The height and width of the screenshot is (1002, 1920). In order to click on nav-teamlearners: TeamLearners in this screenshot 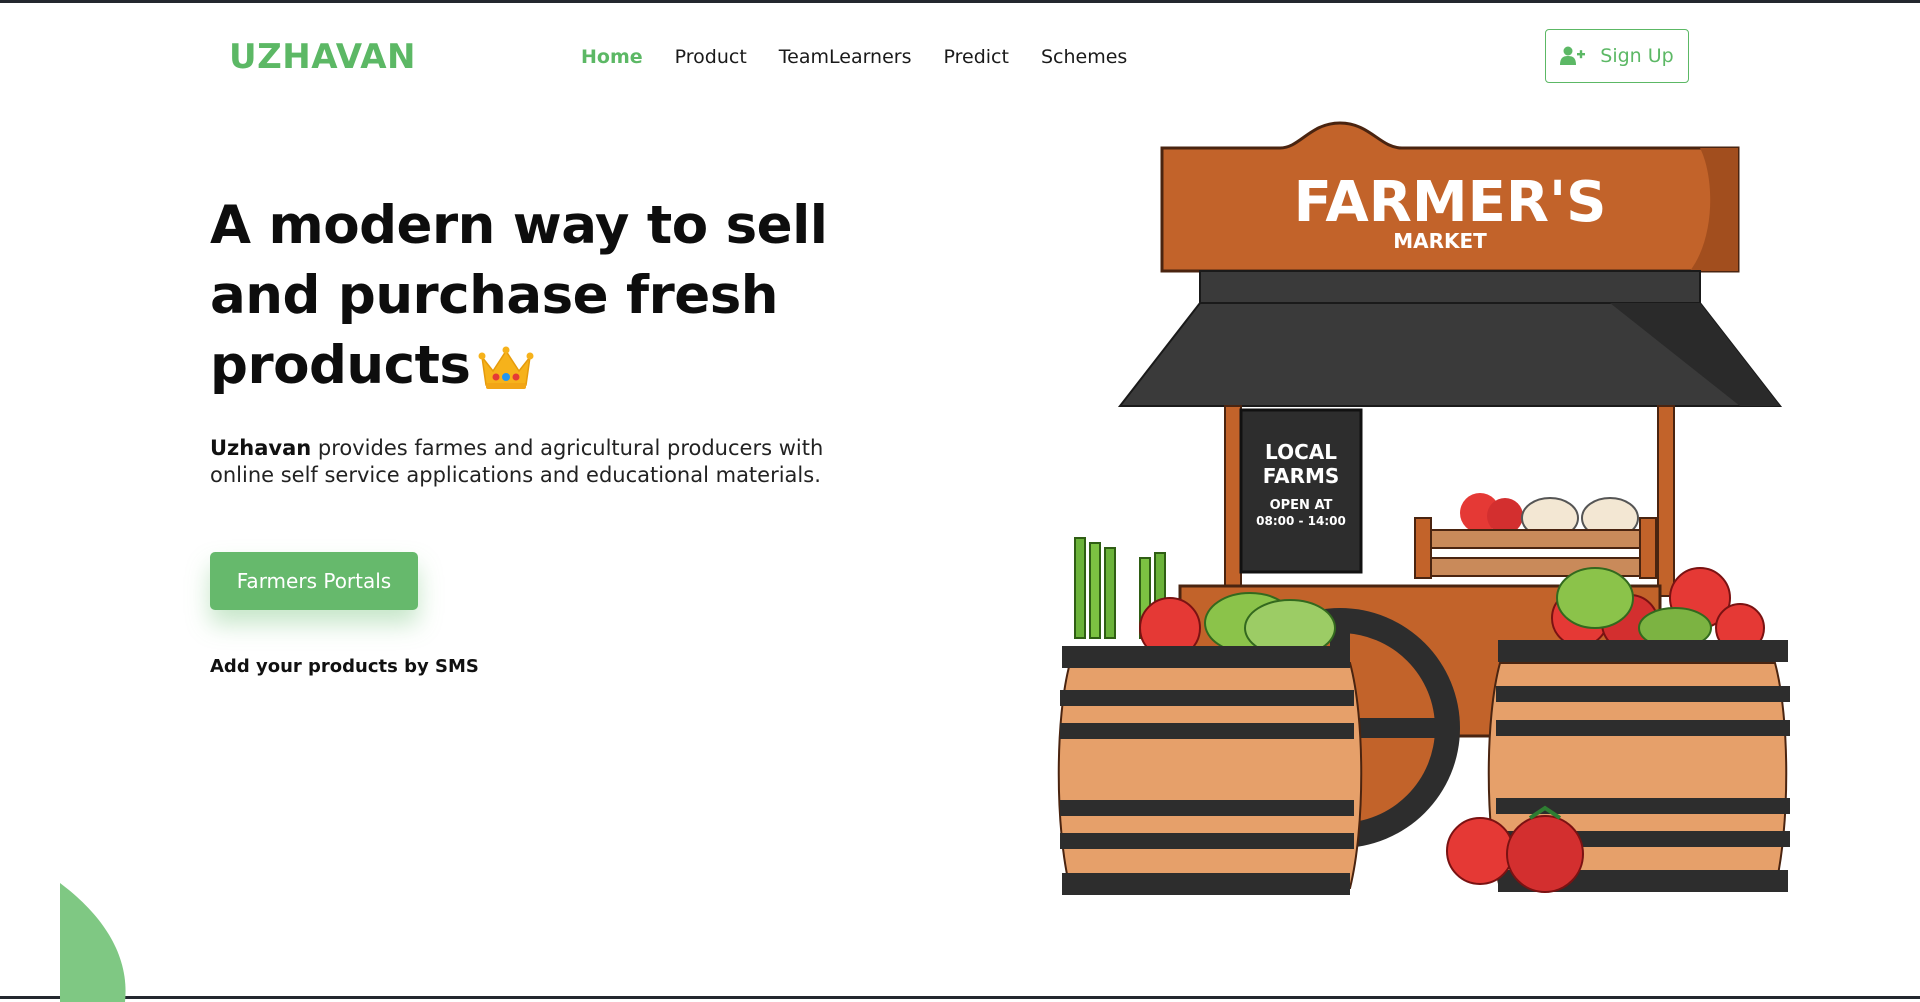, I will do `click(845, 57)`.